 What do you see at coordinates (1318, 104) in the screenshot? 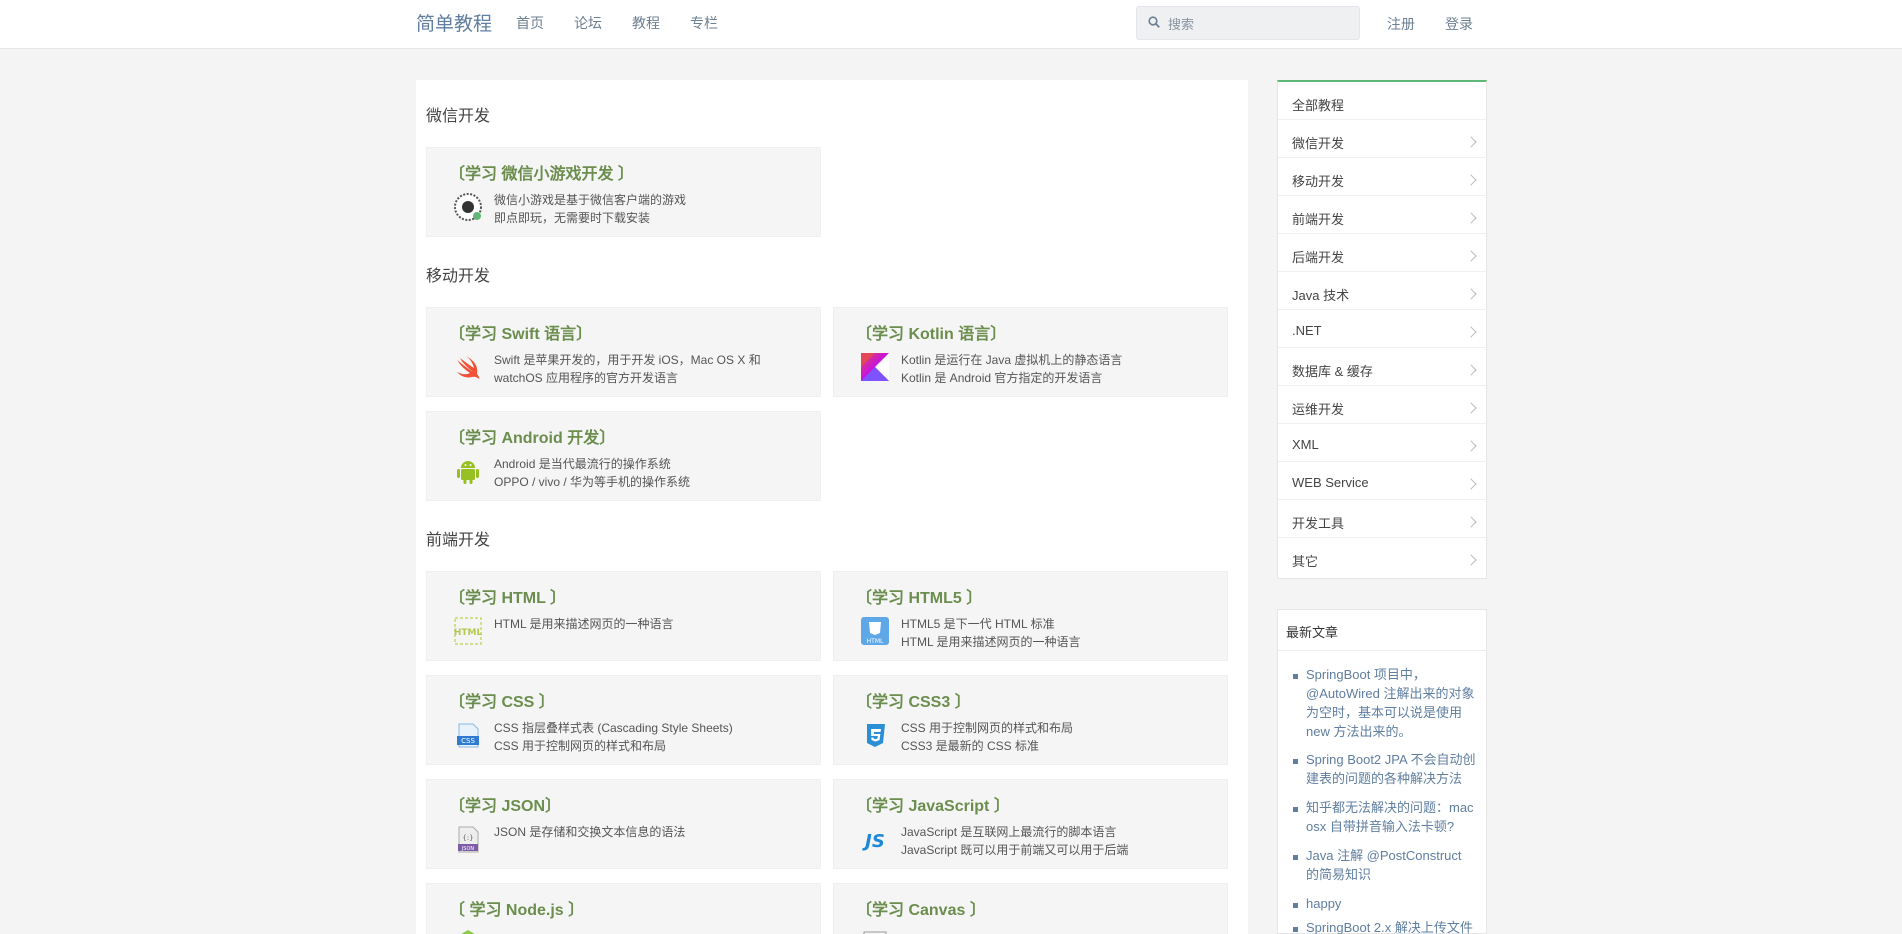
I see `sidebar-item-all: 全部教程` at bounding box center [1318, 104].